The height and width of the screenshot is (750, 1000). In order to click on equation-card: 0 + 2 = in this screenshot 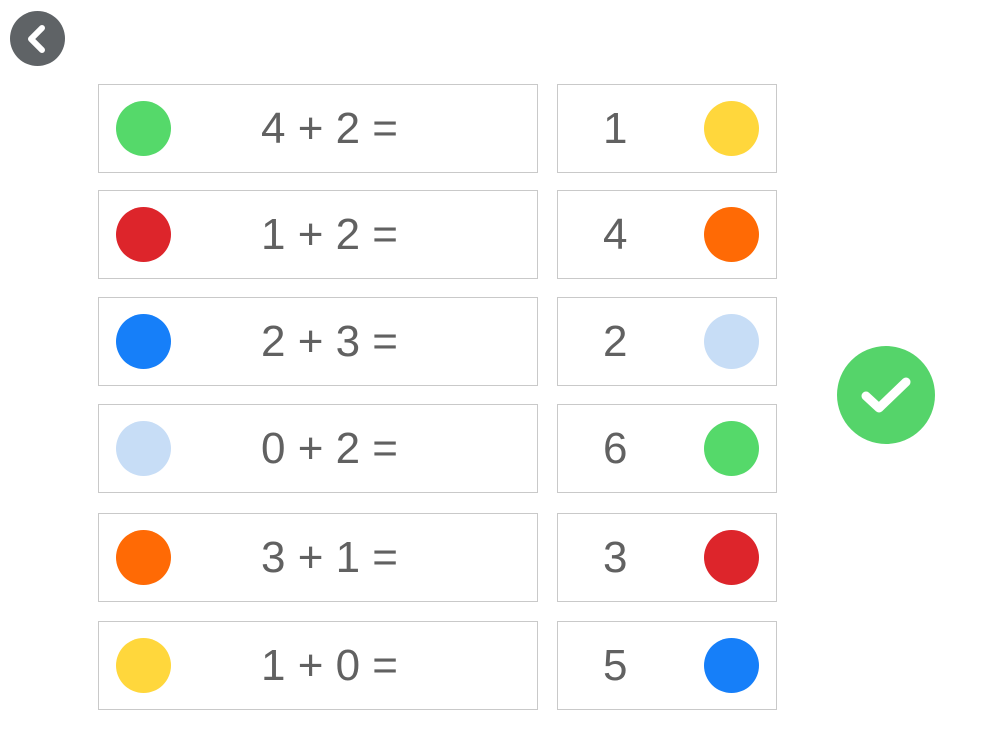, I will do `click(318, 448)`.